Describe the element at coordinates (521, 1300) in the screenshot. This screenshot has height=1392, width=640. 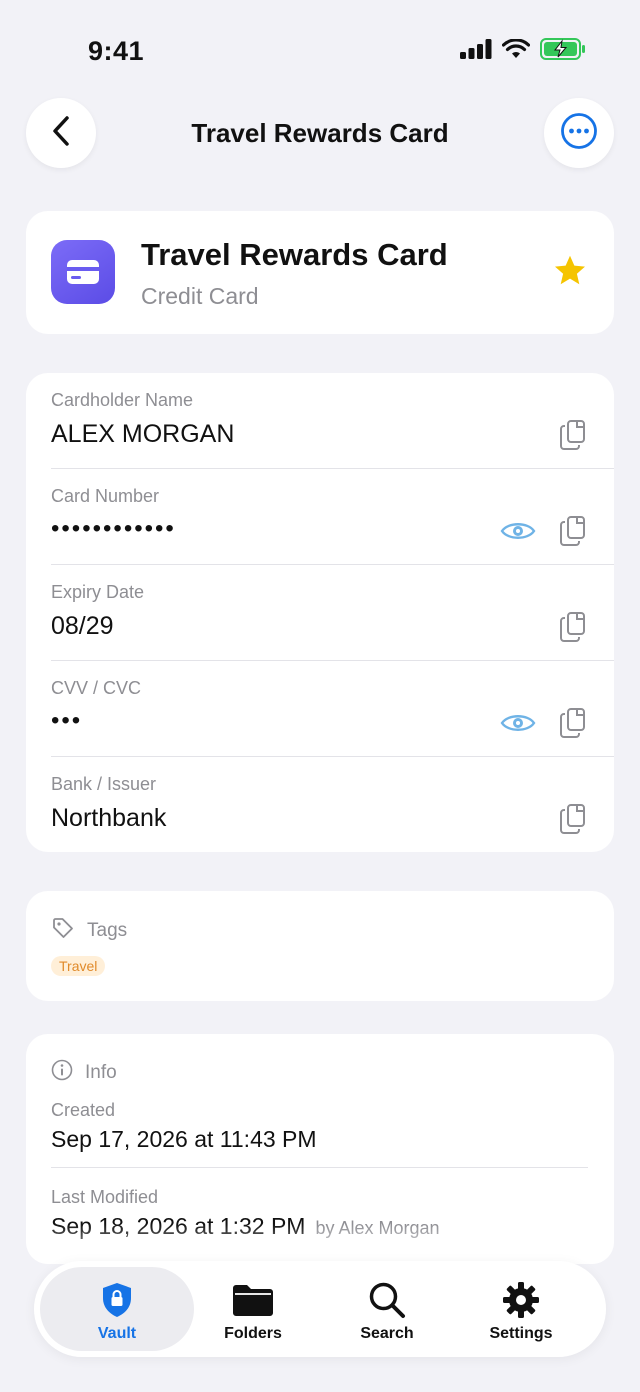
I see `gear-icon` at that location.